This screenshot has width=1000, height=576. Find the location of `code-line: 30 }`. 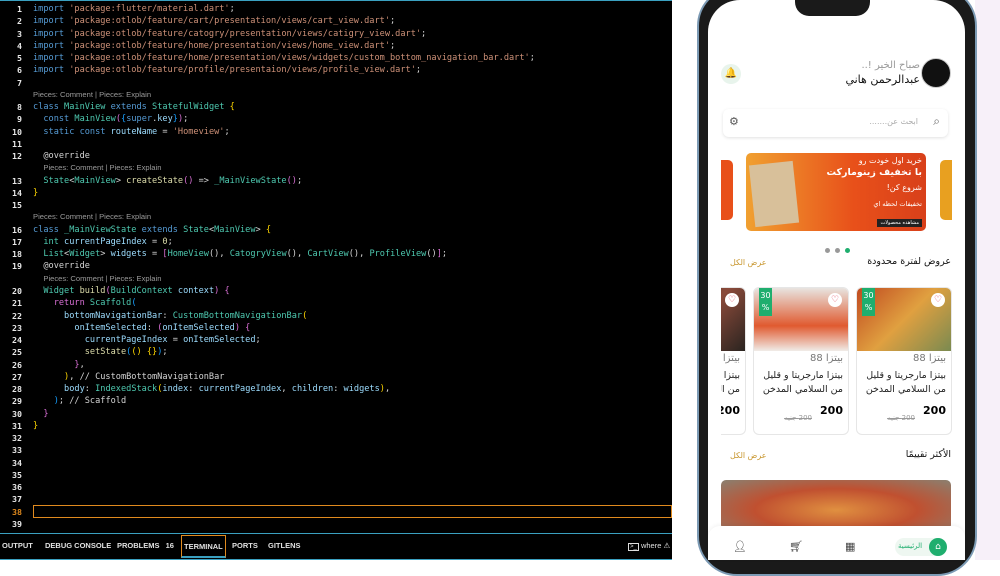

code-line: 30 } is located at coordinates (336, 414).